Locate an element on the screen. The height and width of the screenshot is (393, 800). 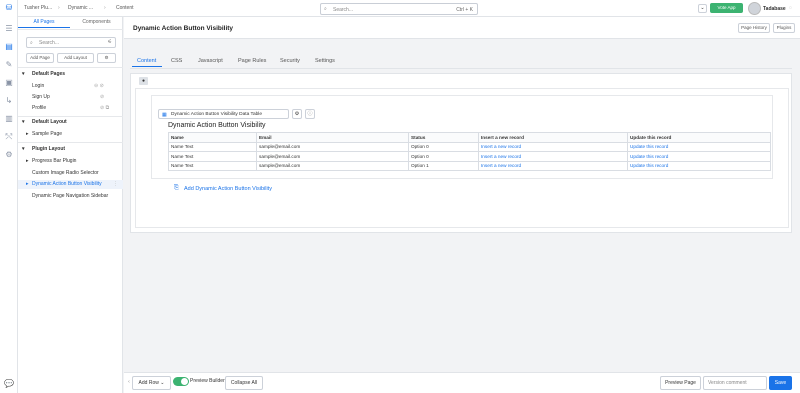
column-header: Name is located at coordinates (212, 137).